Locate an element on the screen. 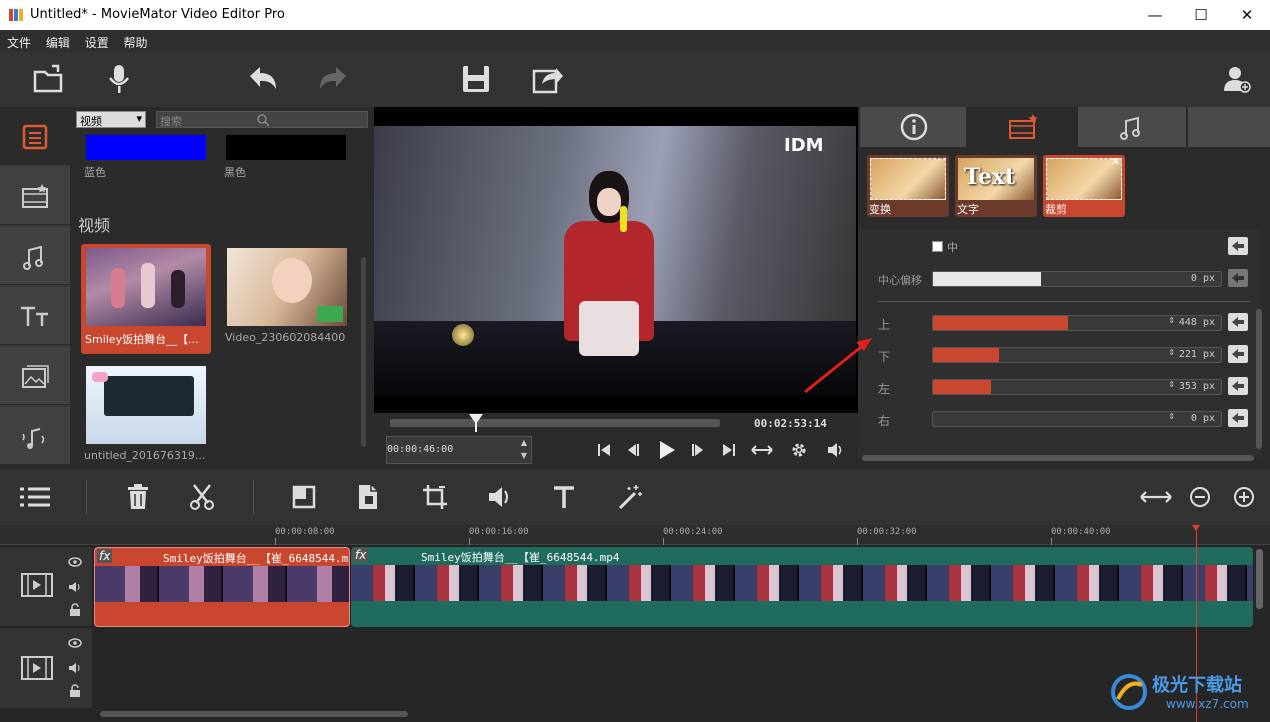  save-icon is located at coordinates (476, 79).